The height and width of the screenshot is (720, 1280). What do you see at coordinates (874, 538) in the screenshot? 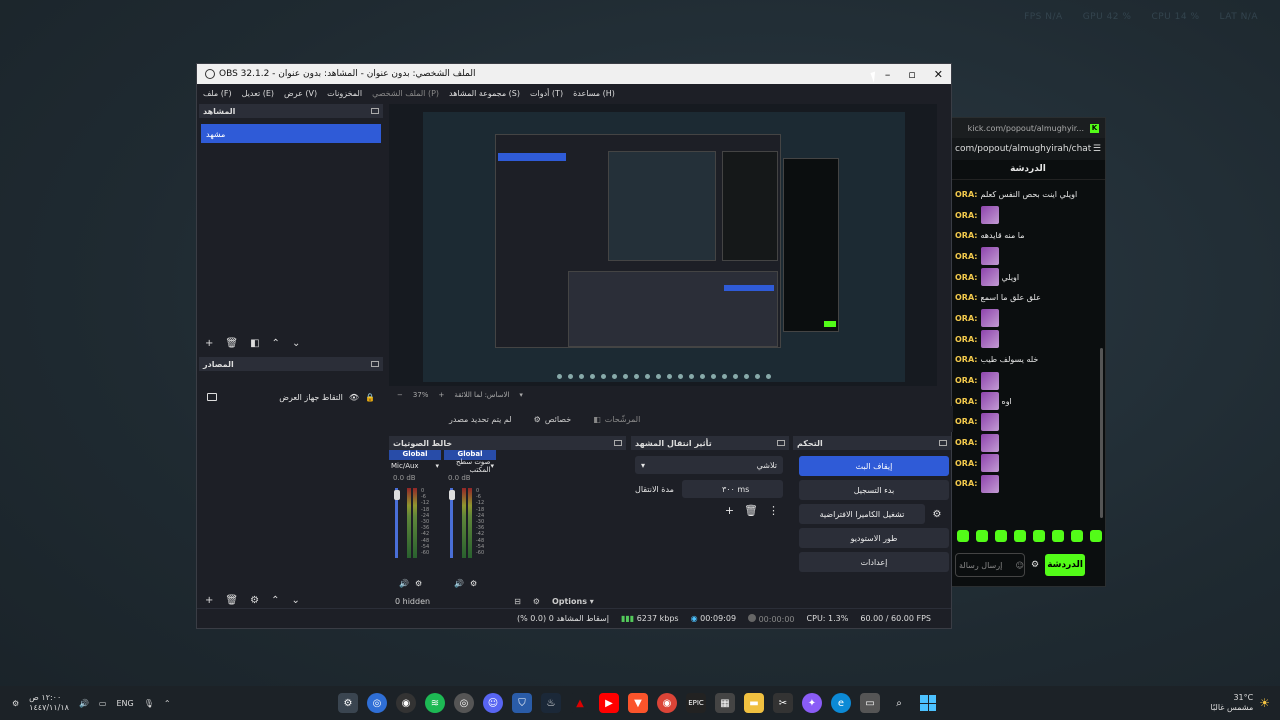
I see `studio-mode-button: طور الاستوديو` at bounding box center [874, 538].